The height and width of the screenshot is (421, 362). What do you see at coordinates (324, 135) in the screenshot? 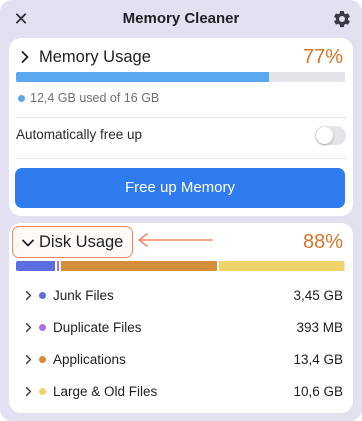
I see `toggle-knob` at bounding box center [324, 135].